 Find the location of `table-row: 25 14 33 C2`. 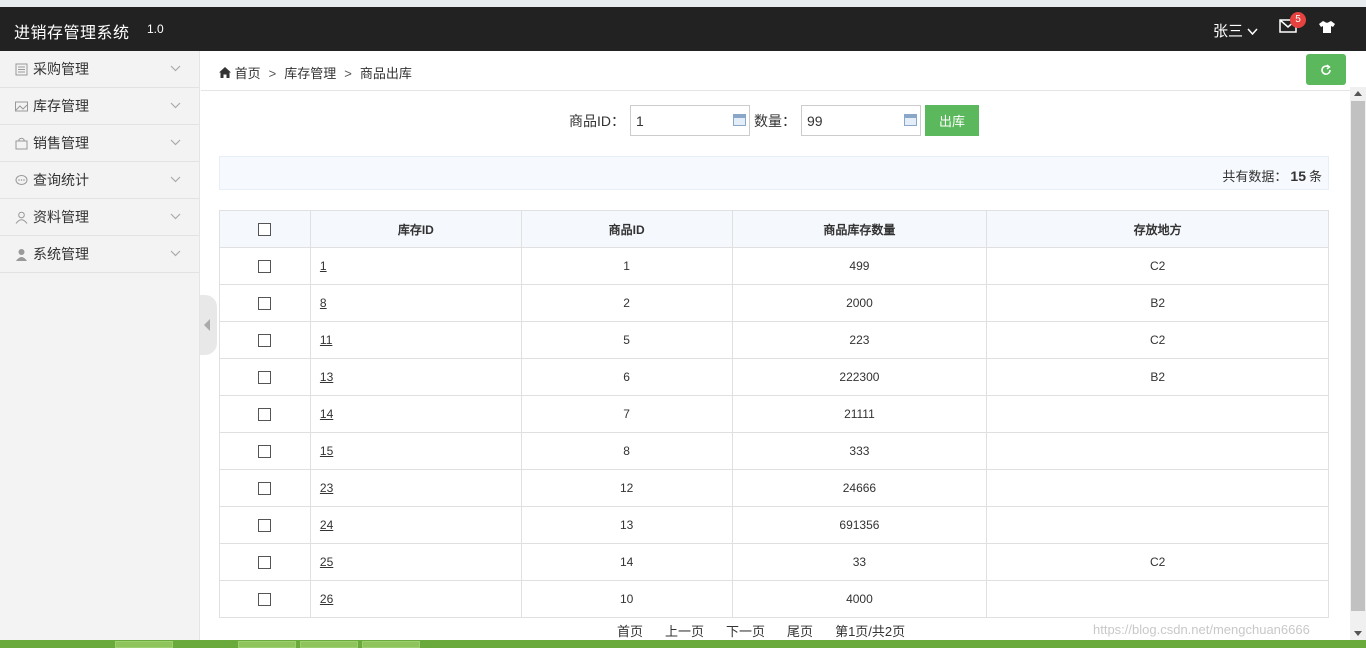

table-row: 25 14 33 C2 is located at coordinates (774, 562).